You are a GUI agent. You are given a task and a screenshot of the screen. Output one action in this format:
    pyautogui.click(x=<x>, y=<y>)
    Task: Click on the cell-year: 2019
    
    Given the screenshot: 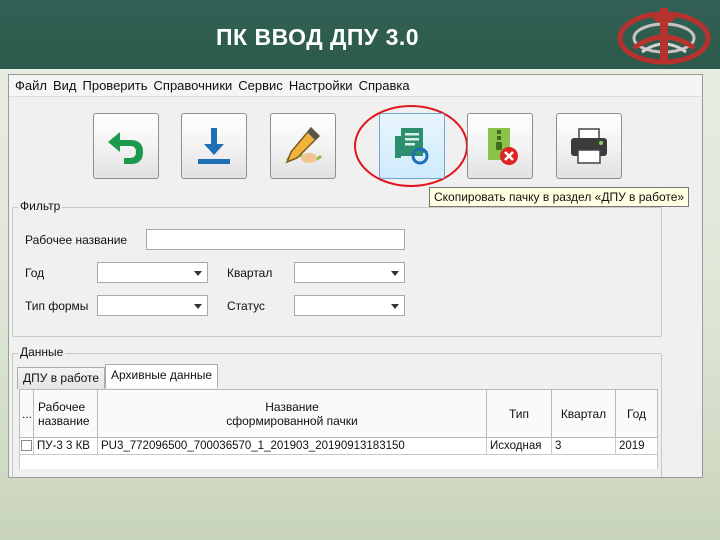 What is the action you would take?
    pyautogui.click(x=636, y=446)
    